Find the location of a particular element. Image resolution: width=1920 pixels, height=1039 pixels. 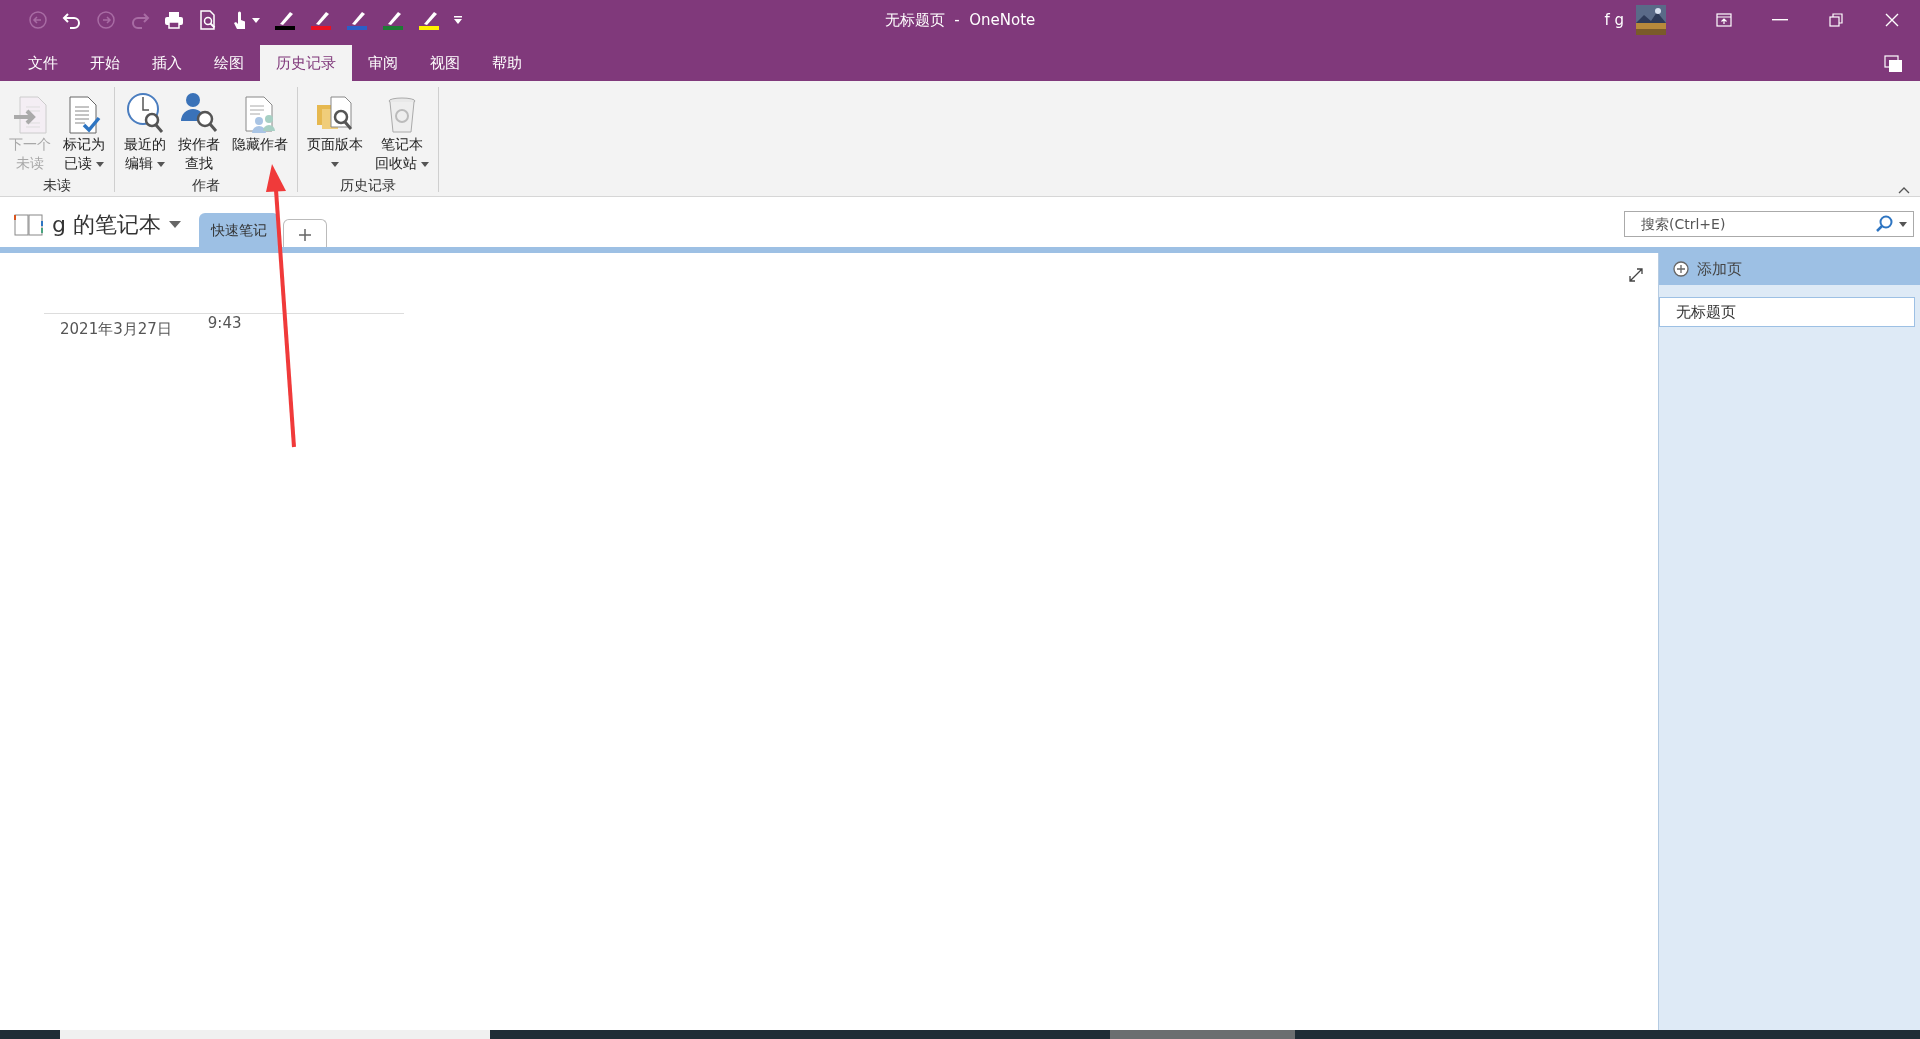

plus-circle-icon is located at coordinates (1681, 269).